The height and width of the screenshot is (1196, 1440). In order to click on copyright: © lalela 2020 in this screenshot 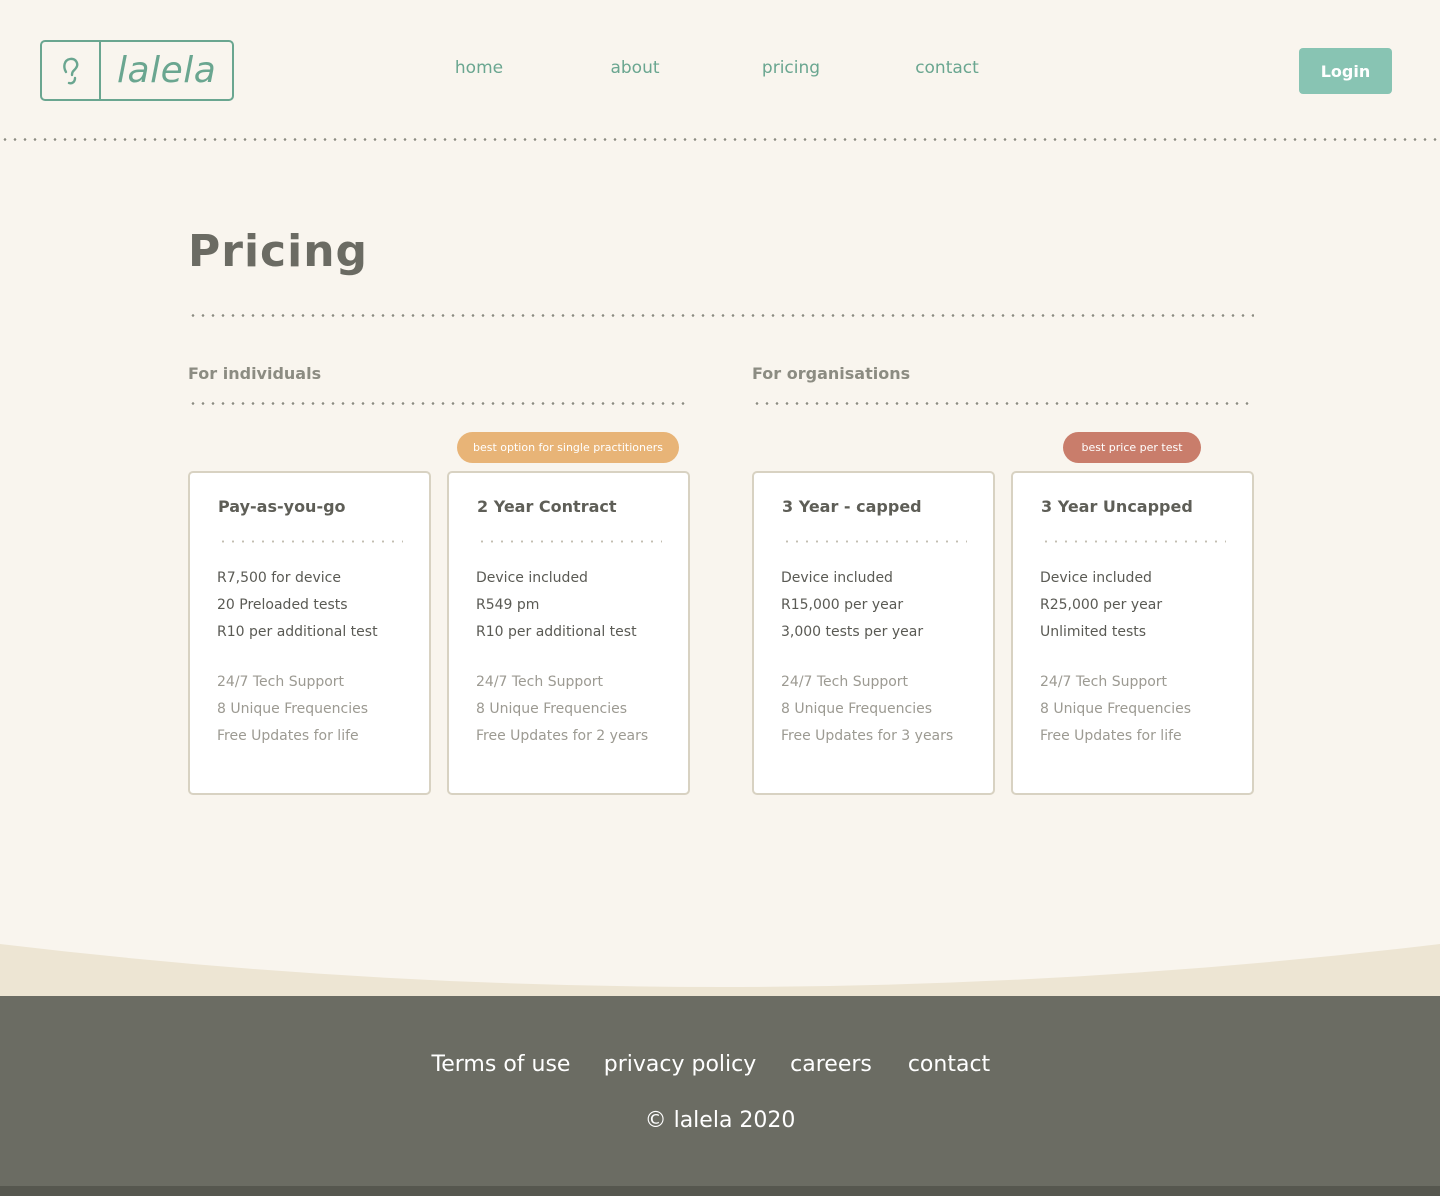, I will do `click(720, 1120)`.